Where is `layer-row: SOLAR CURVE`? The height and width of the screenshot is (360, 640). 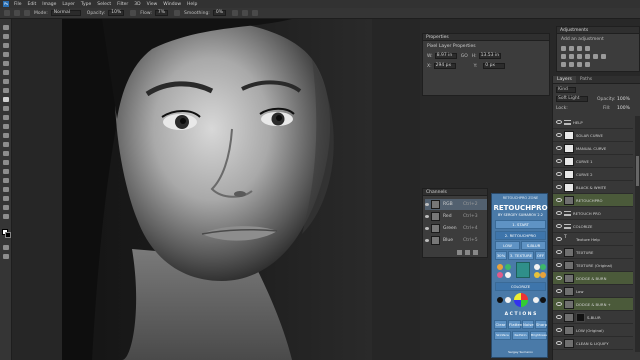
layer-row: SOLAR CURVE is located at coordinates (593, 135).